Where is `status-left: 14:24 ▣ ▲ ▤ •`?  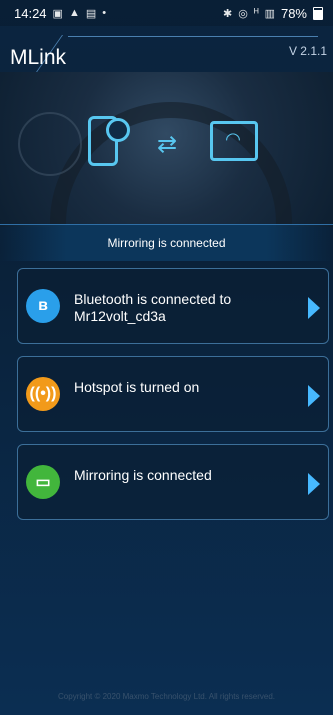 status-left: 14:24 ▣ ▲ ▤ • is located at coordinates (60, 13).